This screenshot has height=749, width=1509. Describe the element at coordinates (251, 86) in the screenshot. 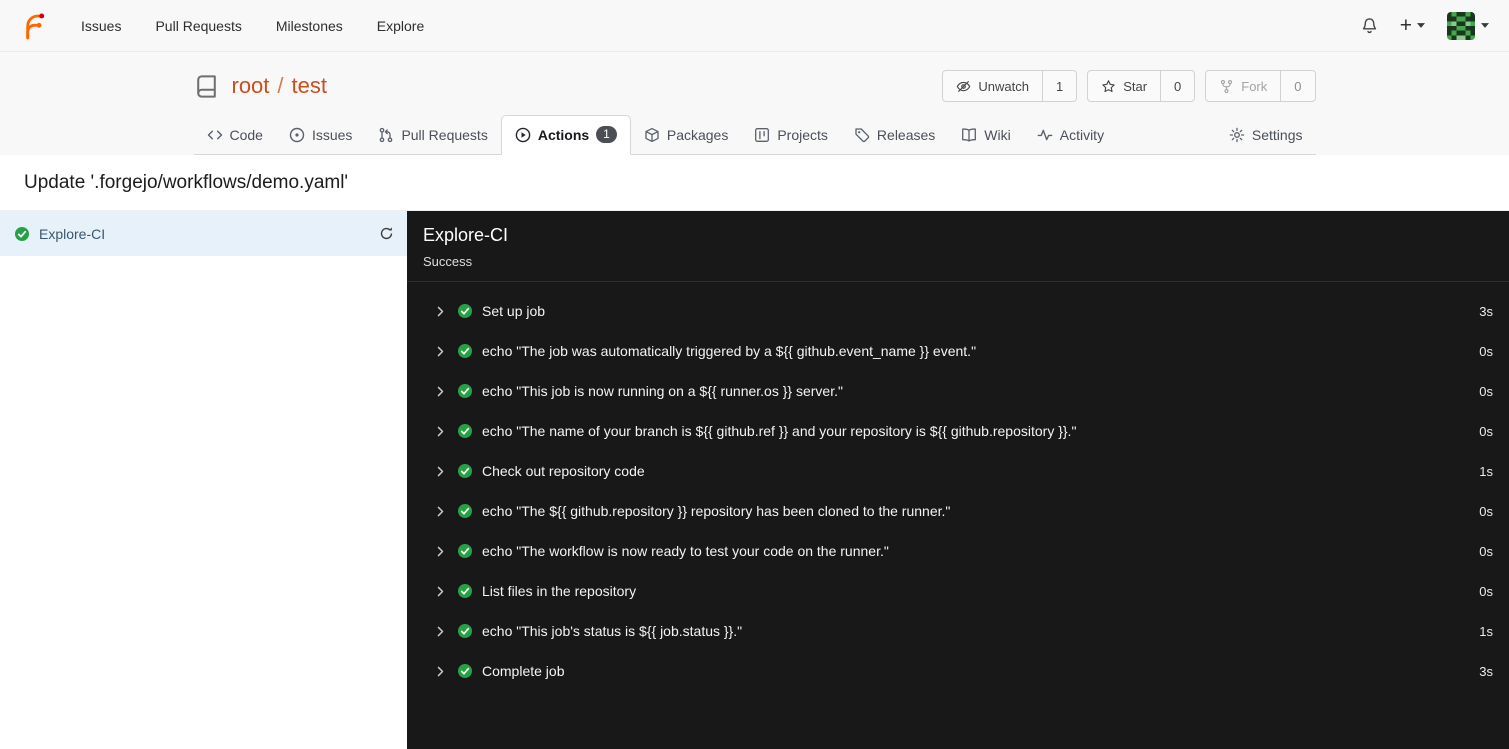

I see `repo-owner-link: root` at that location.